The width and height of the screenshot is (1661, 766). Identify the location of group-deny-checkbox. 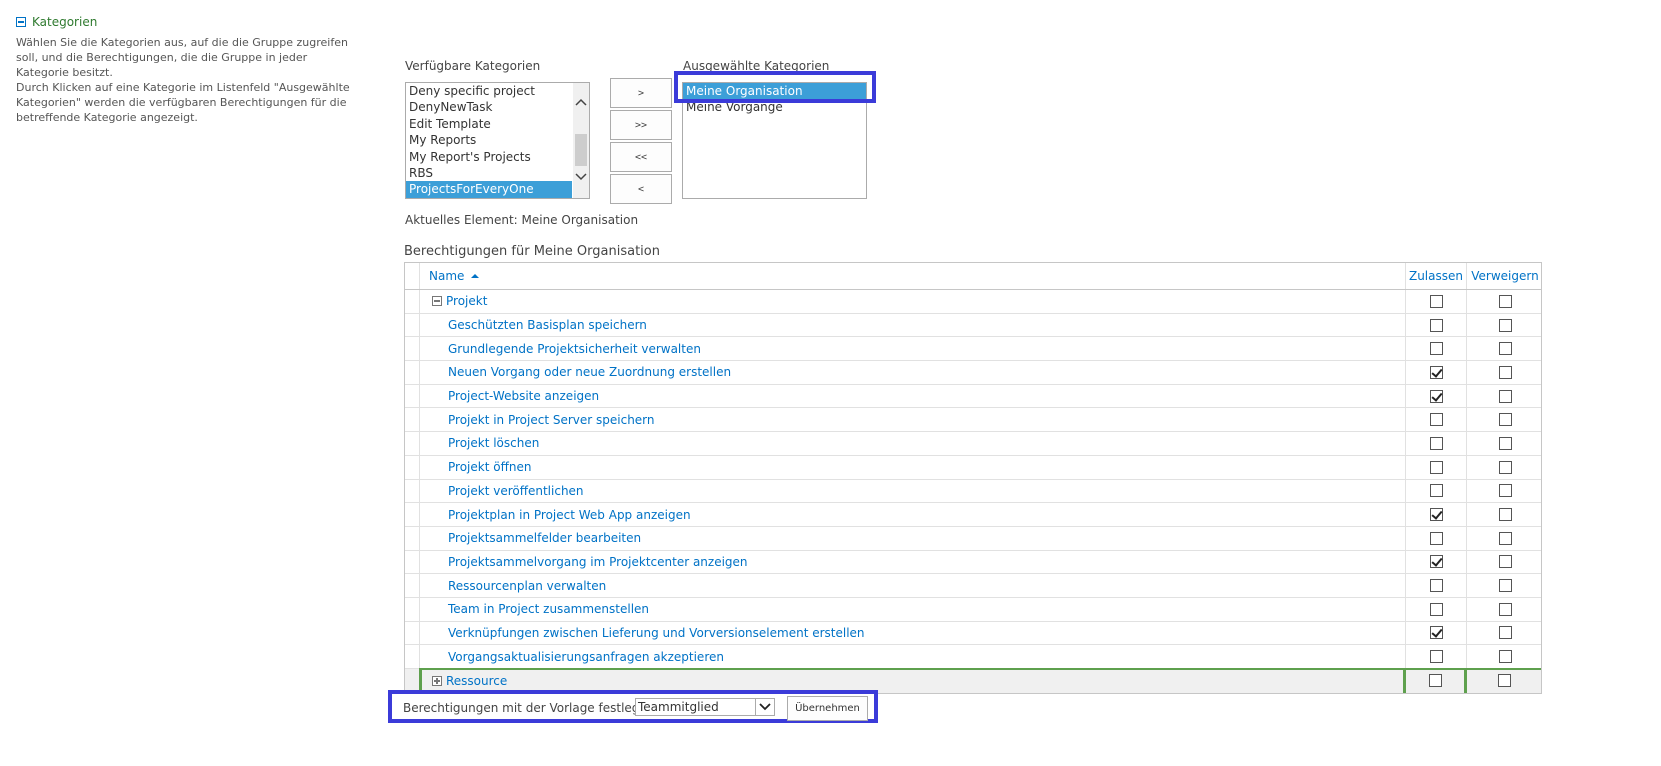
(1505, 301).